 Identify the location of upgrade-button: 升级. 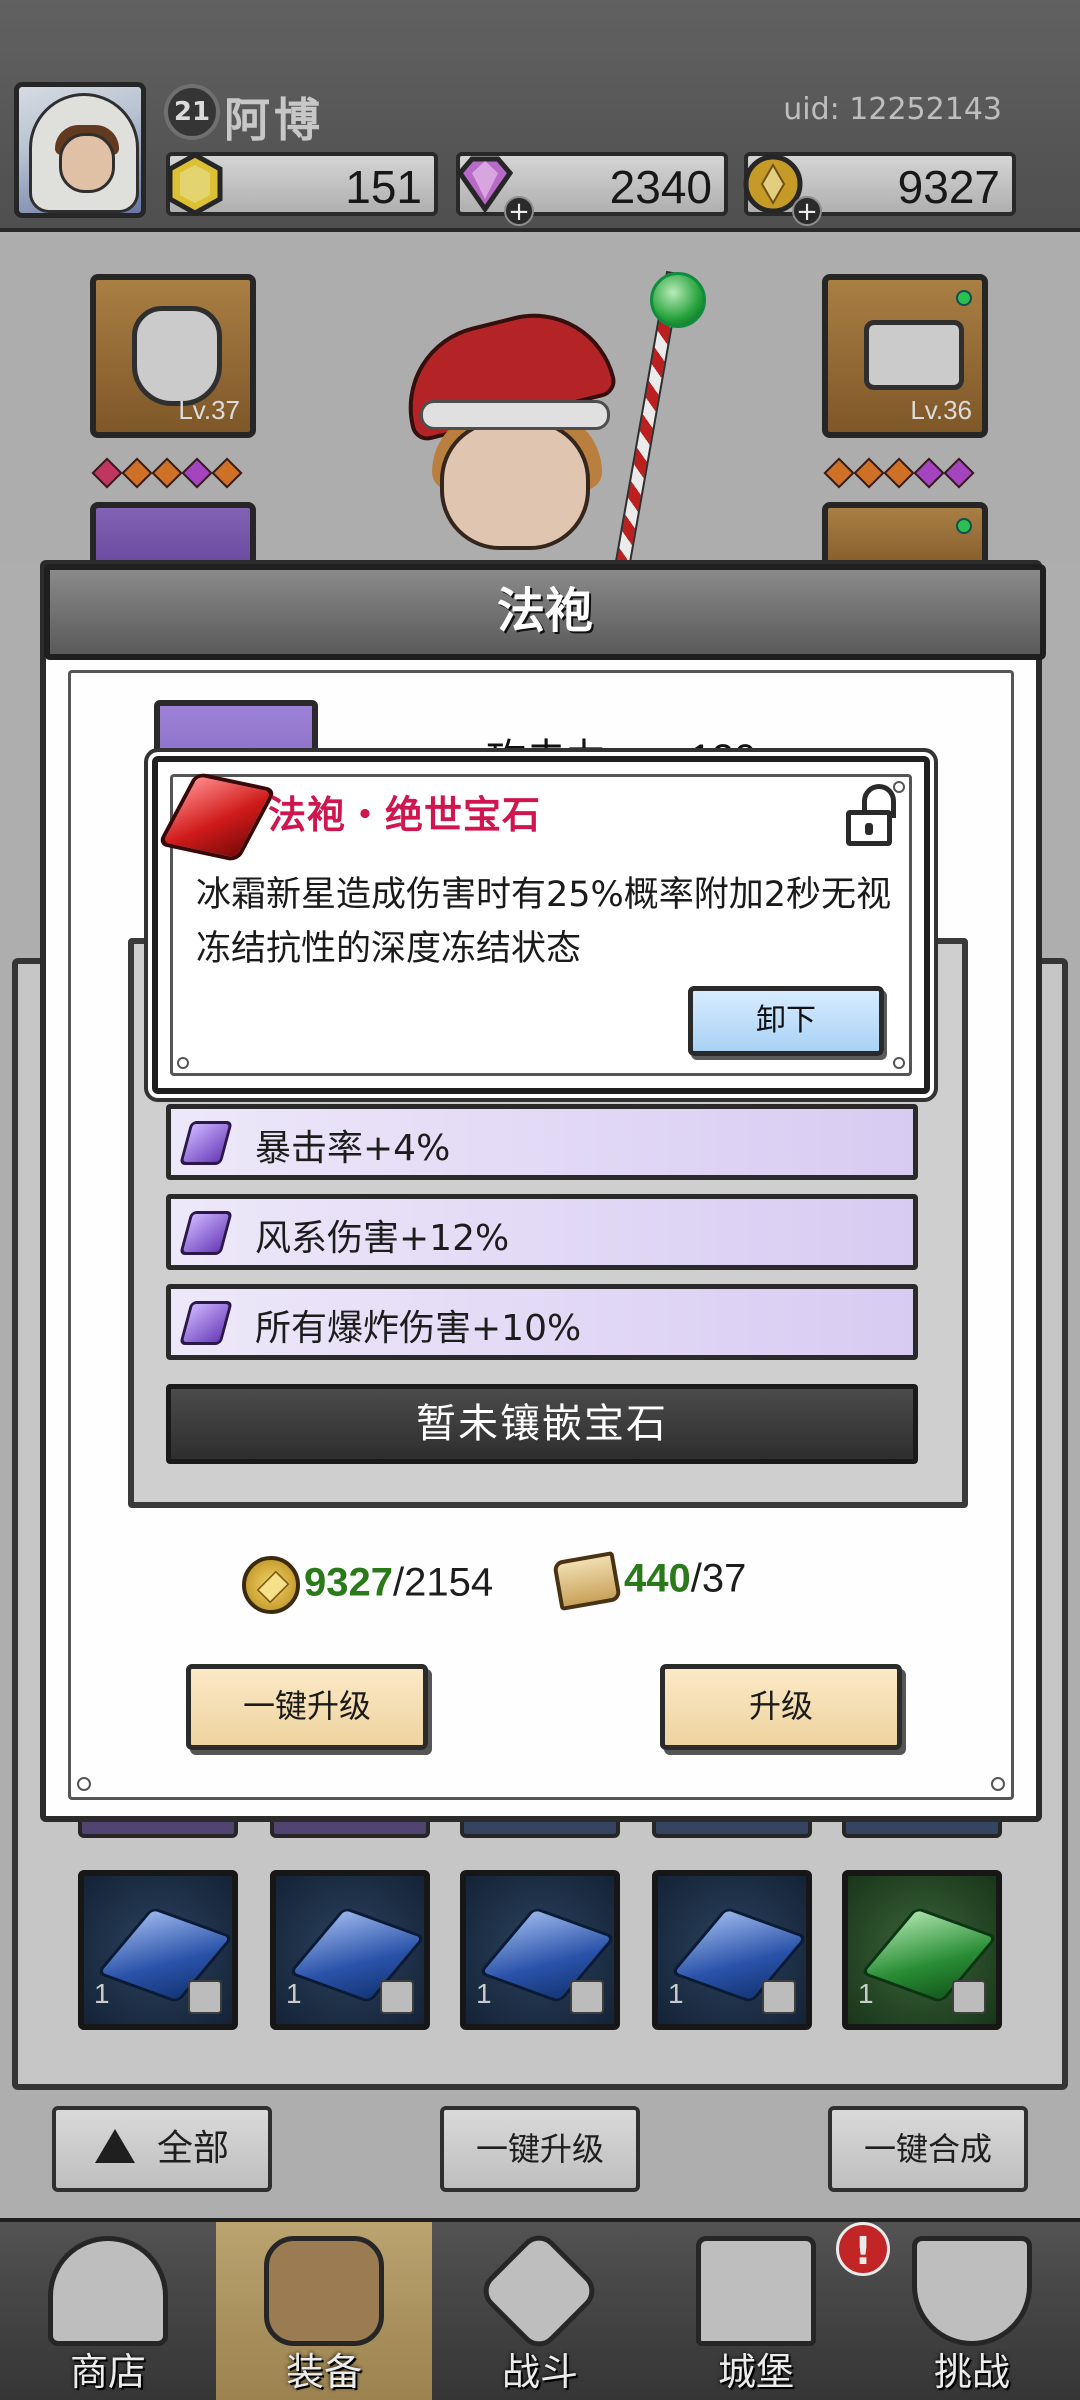
(781, 1707).